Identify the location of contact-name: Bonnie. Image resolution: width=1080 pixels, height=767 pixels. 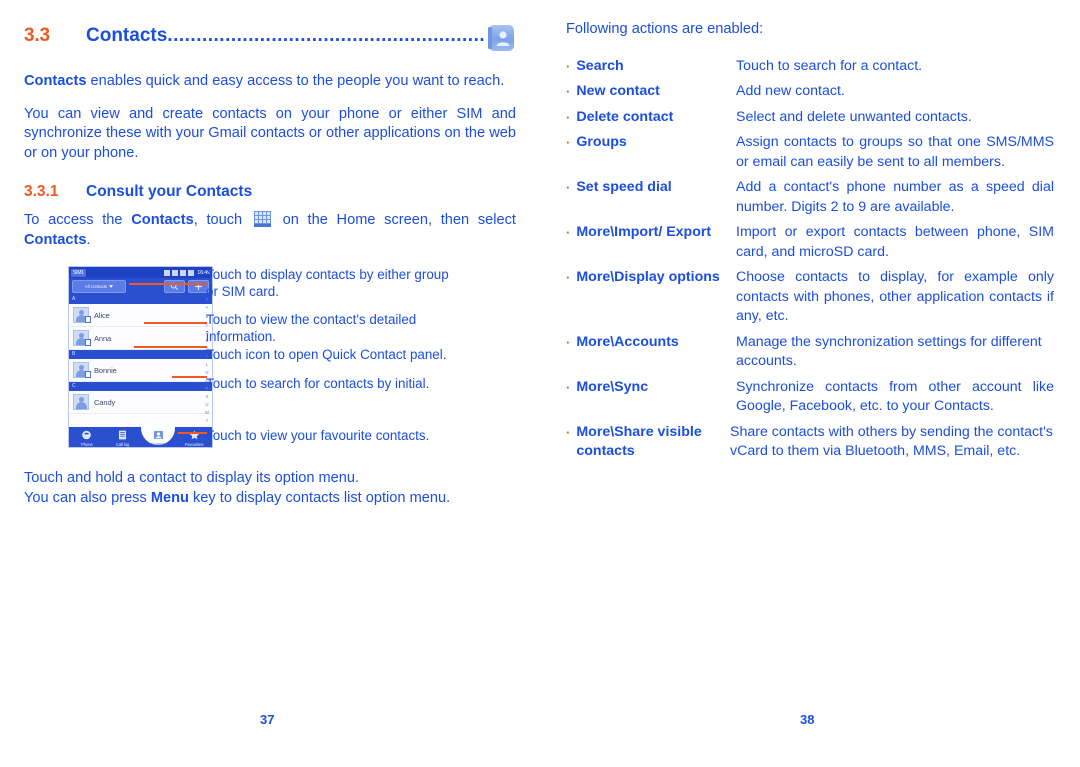
(105, 370).